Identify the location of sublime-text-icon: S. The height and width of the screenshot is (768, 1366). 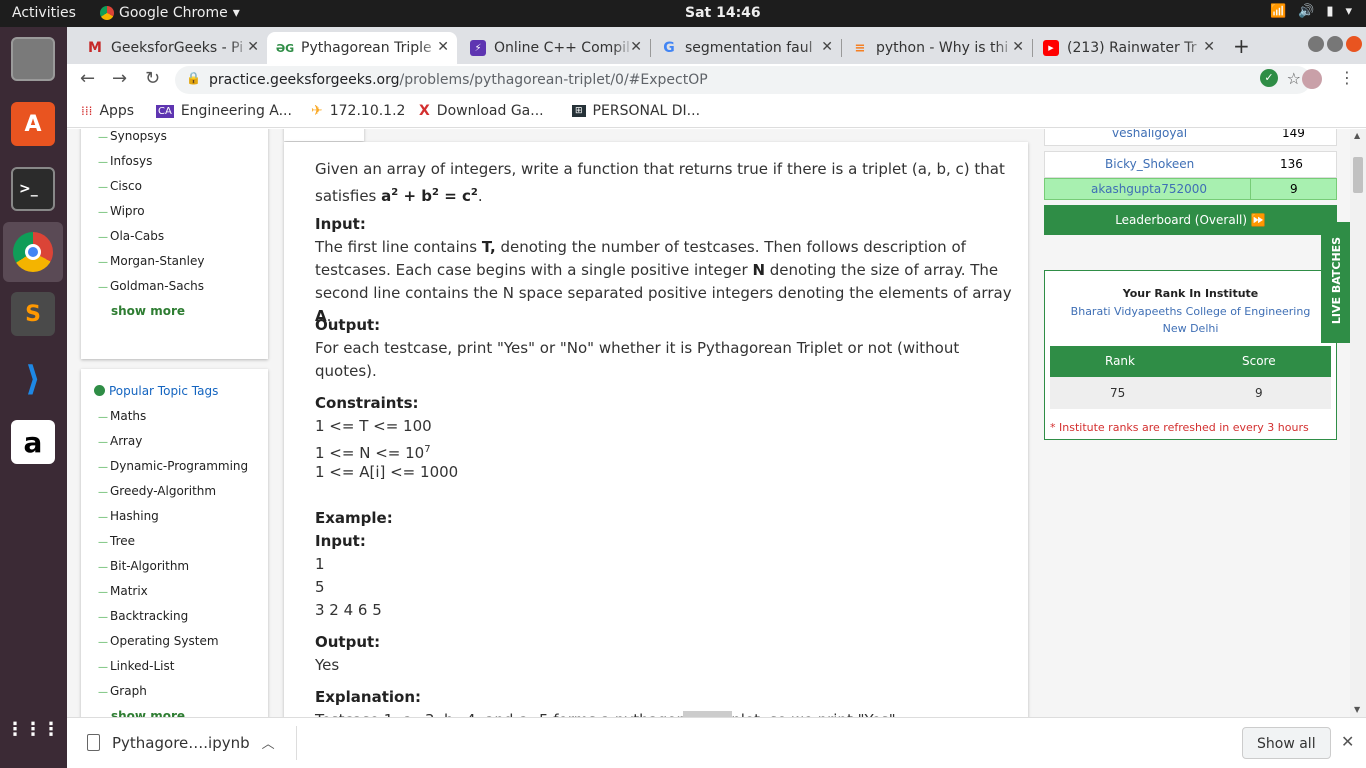
(33, 314).